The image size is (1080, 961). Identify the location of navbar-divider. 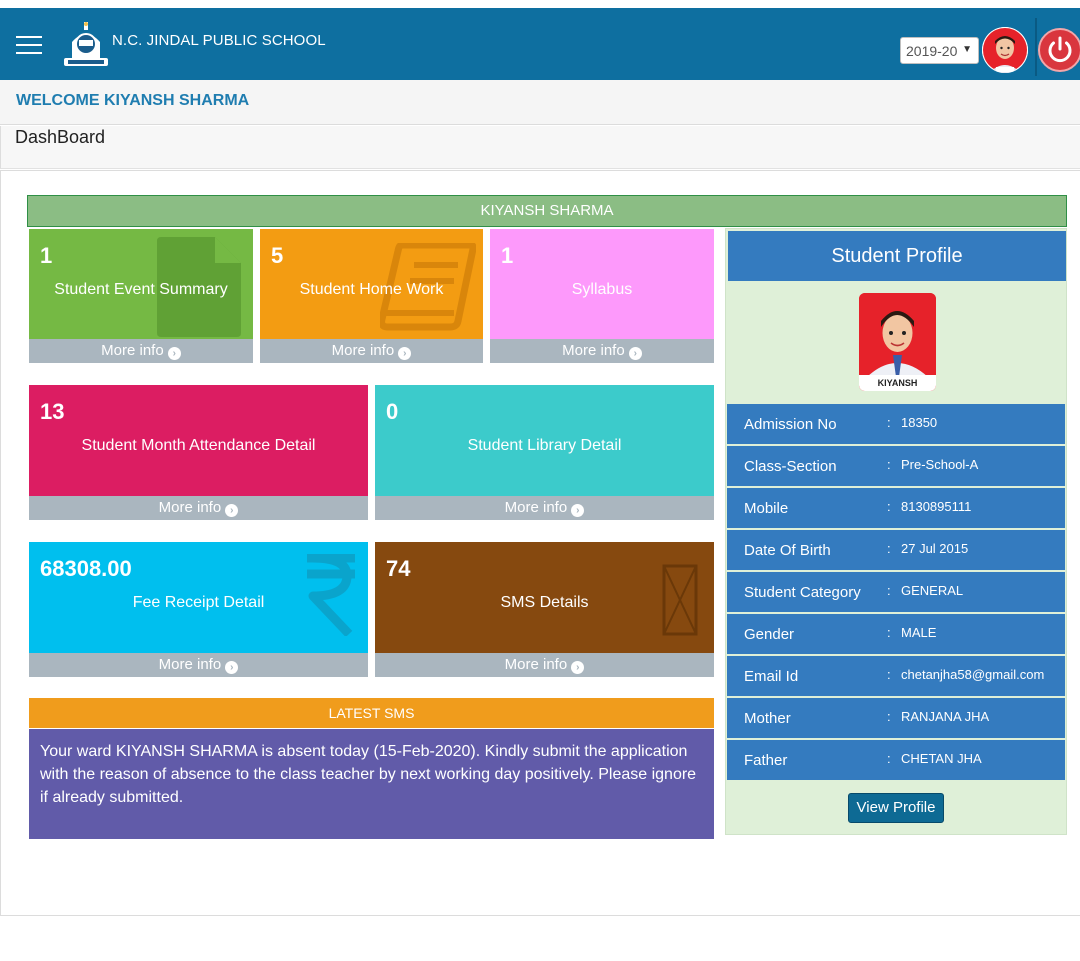
(1036, 47).